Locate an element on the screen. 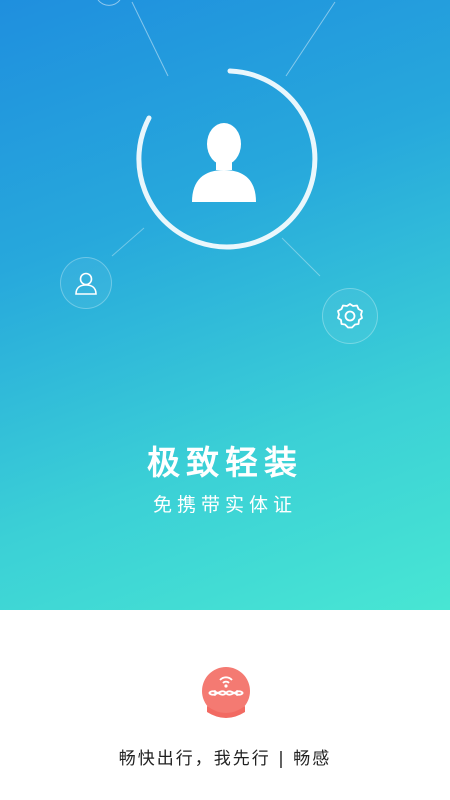 The height and width of the screenshot is (800, 450). hero-subline: 免携带实体证 is located at coordinates (224, 505).